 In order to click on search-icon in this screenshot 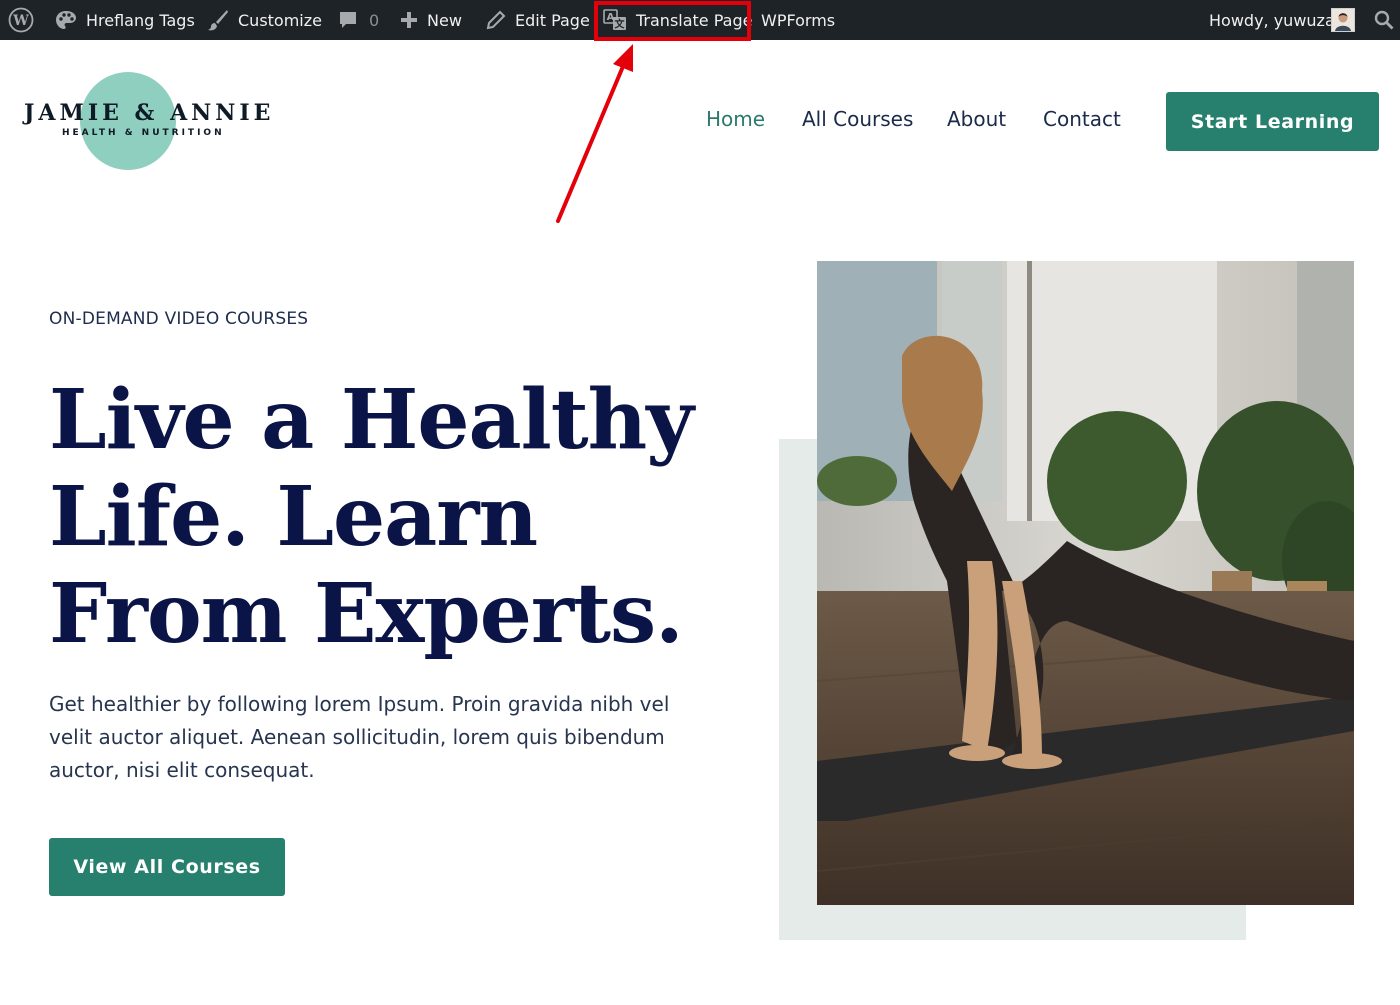, I will do `click(1384, 20)`.